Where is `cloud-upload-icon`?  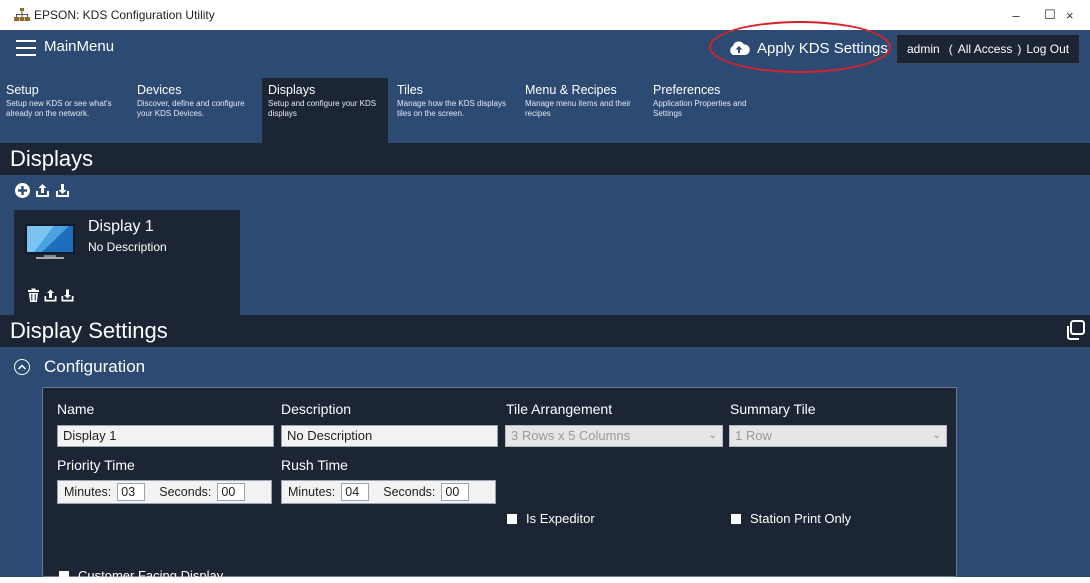 cloud-upload-icon is located at coordinates (740, 48).